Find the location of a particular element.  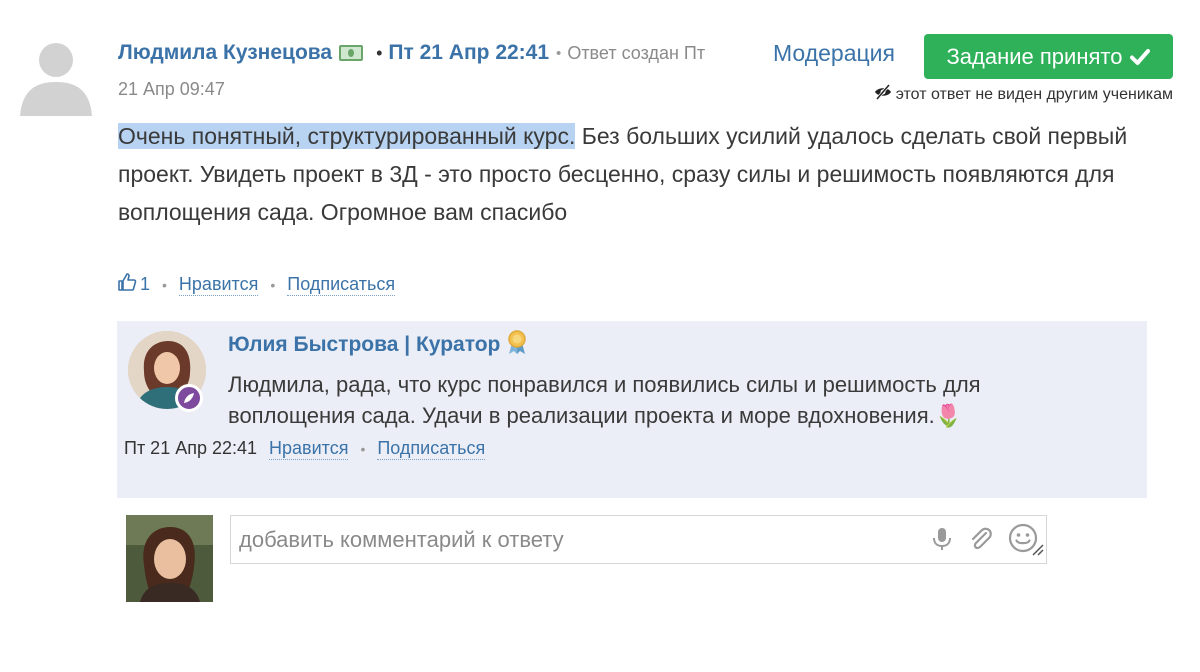

curator-name-line: Юлия Быстрова | Куратор is located at coordinates (378, 345).